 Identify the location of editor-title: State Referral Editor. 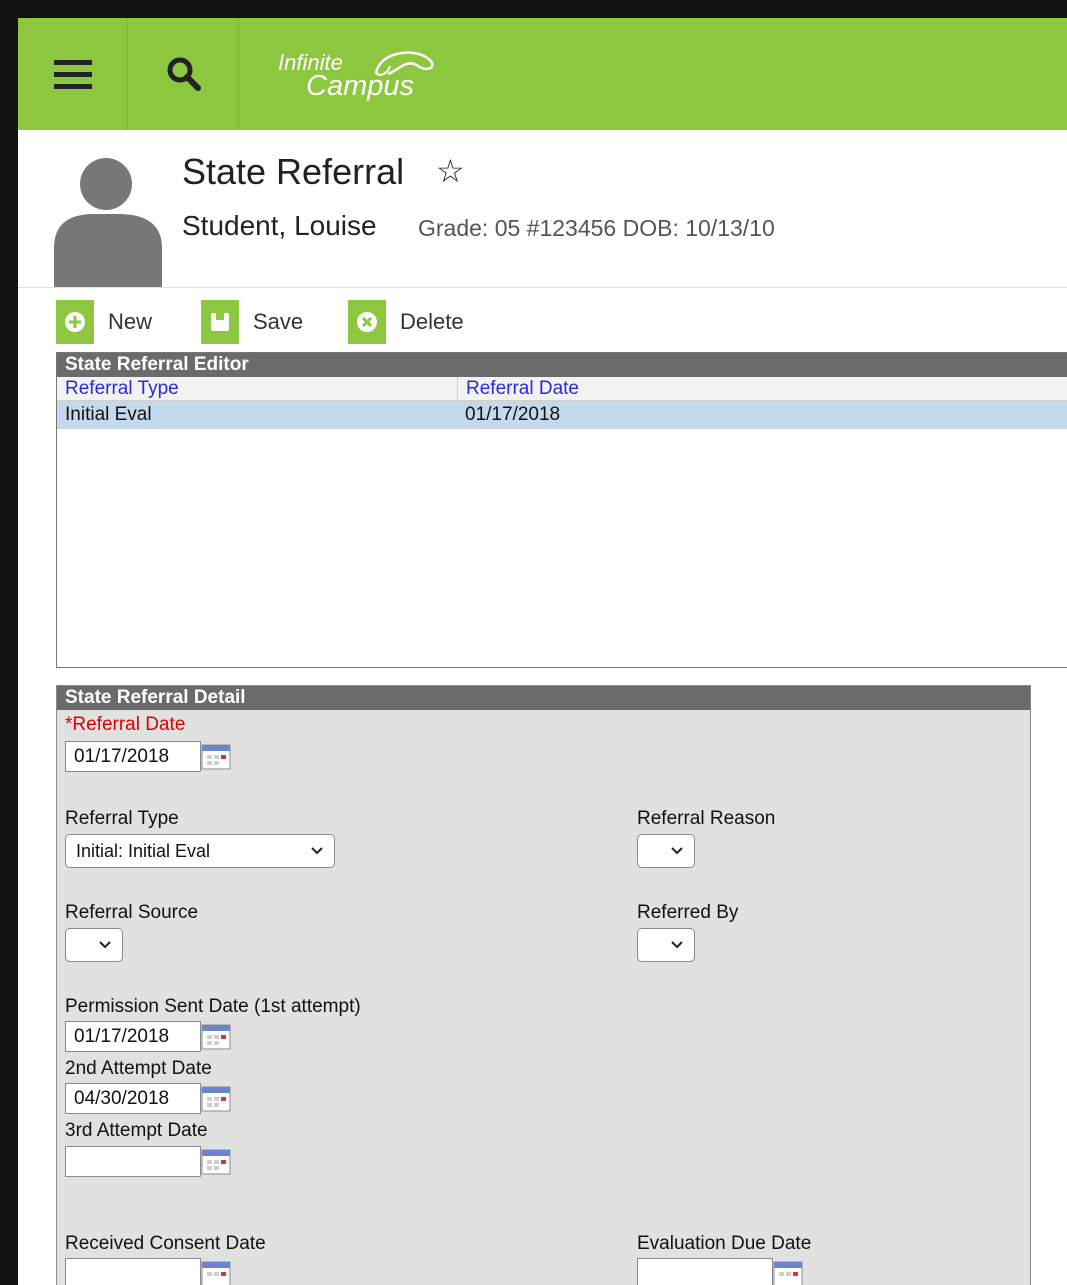
(562, 365).